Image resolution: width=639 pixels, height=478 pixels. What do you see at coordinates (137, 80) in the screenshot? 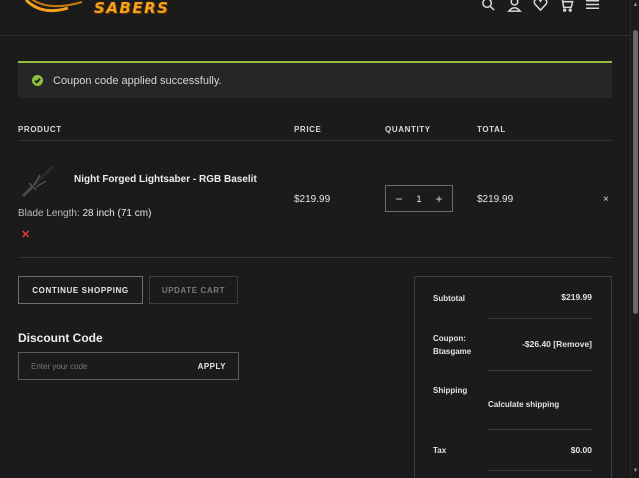
I see `notice-message: Coupon code applied successfully.` at bounding box center [137, 80].